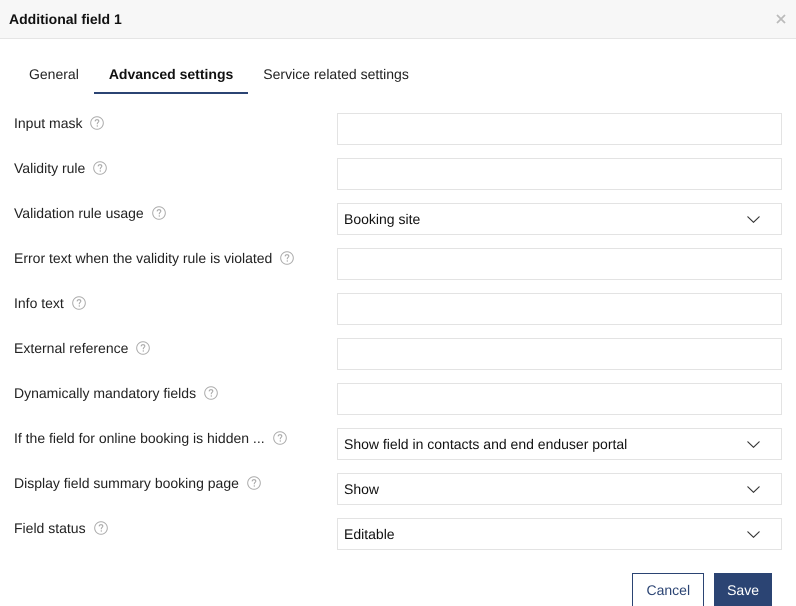 The width and height of the screenshot is (796, 606). I want to click on field-label: External reference, so click(71, 348).